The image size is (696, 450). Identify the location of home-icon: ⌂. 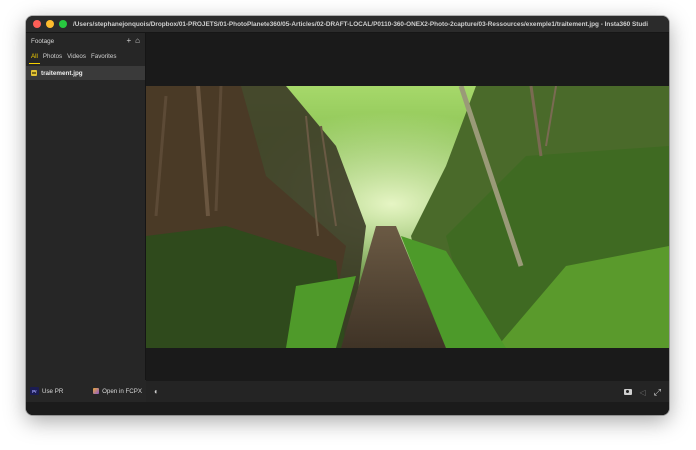
(137, 41).